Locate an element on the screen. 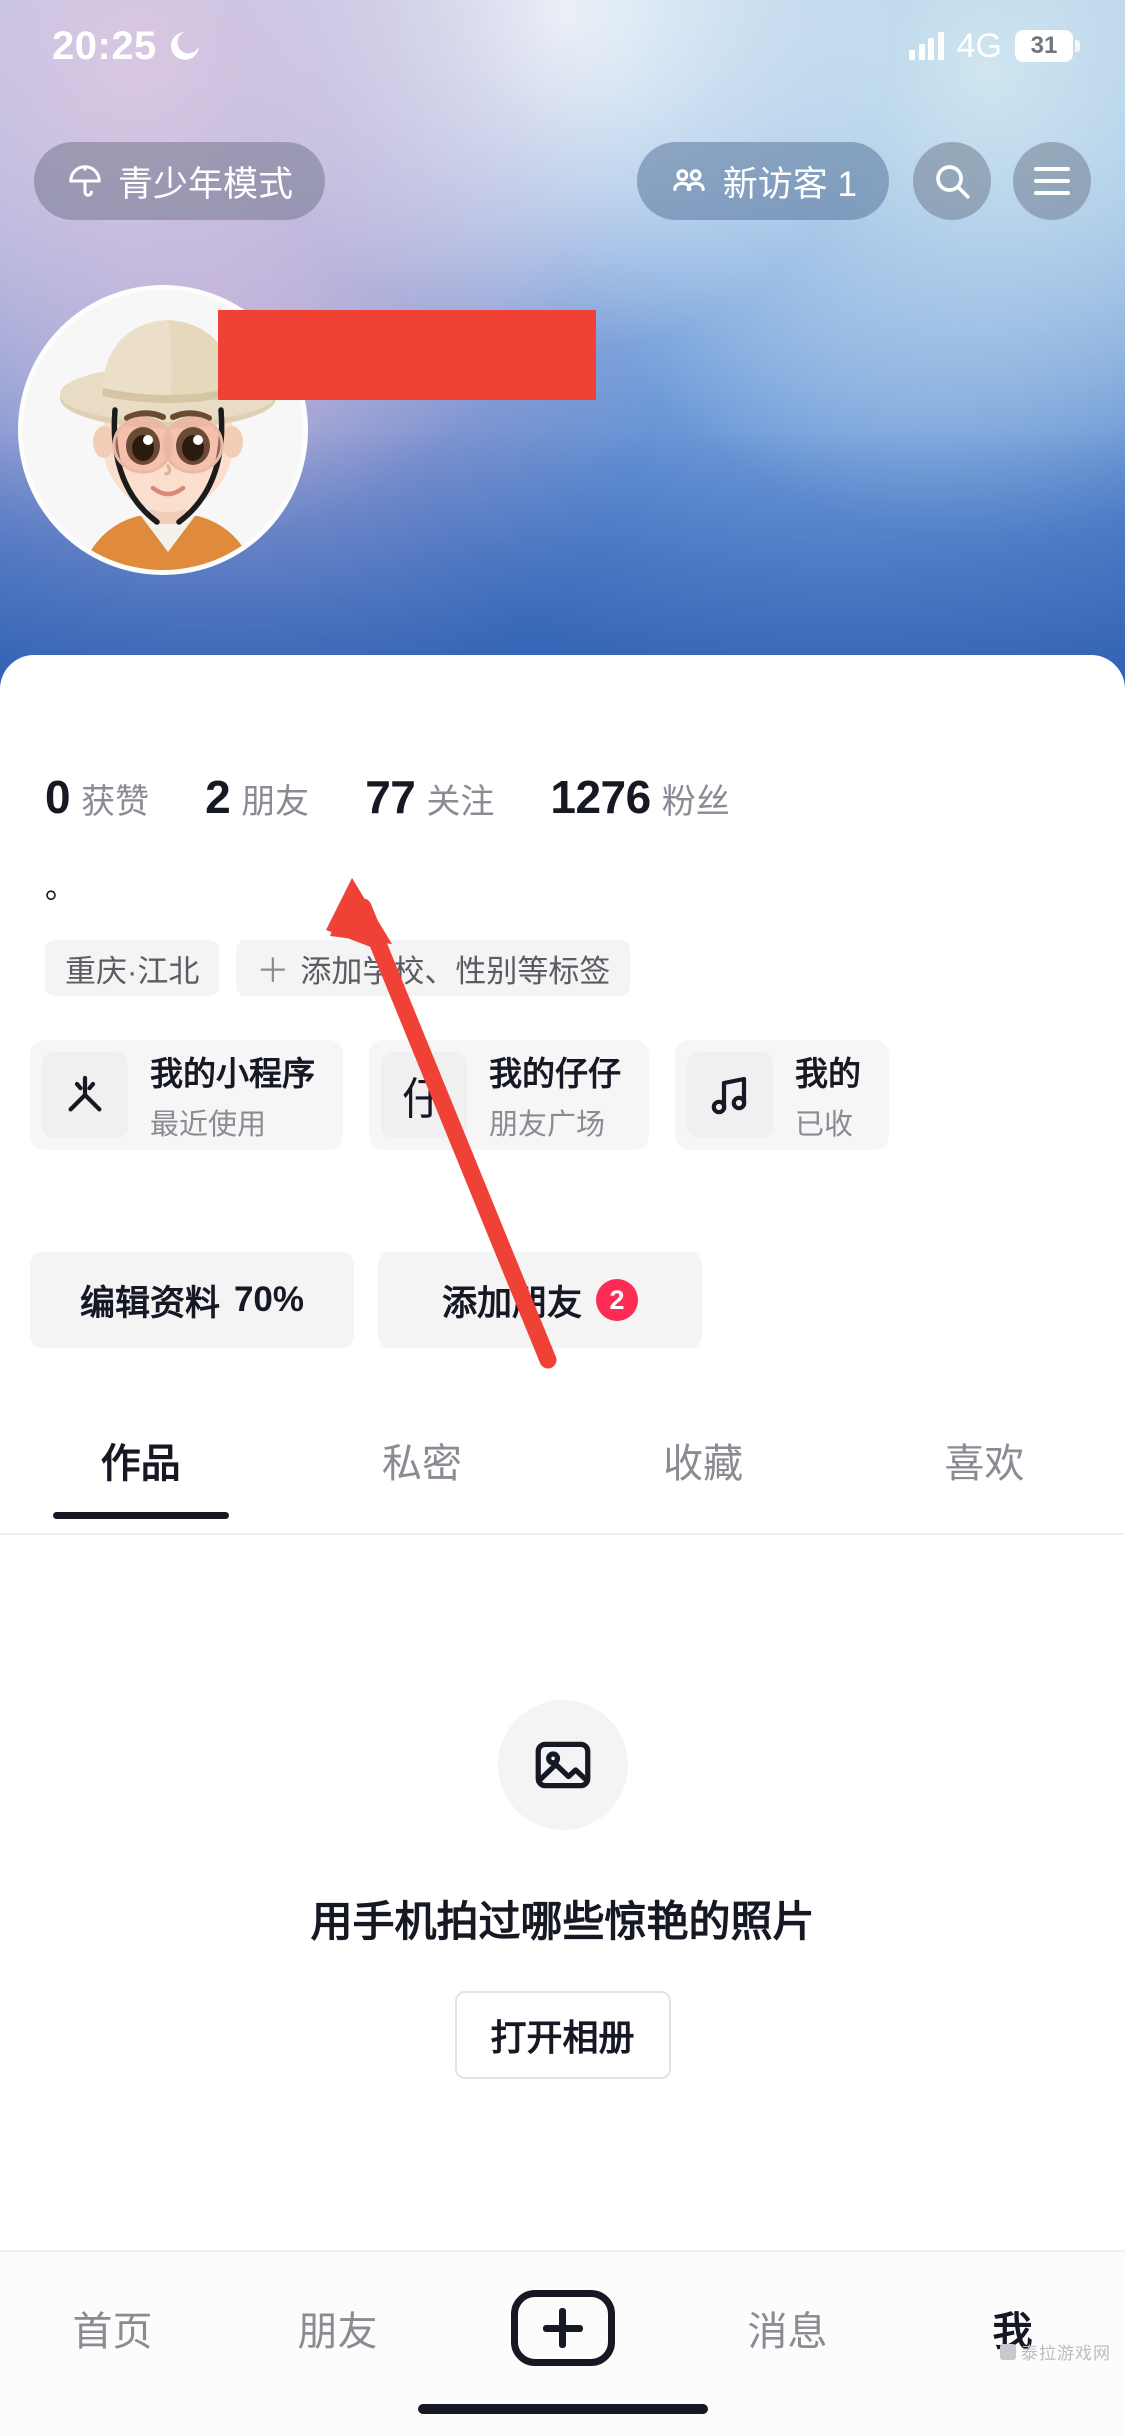 The width and height of the screenshot is (1125, 2436). profile-tags-row: 重庆·江北 ＋ 添加学校、性别等标签 is located at coordinates (338, 968).